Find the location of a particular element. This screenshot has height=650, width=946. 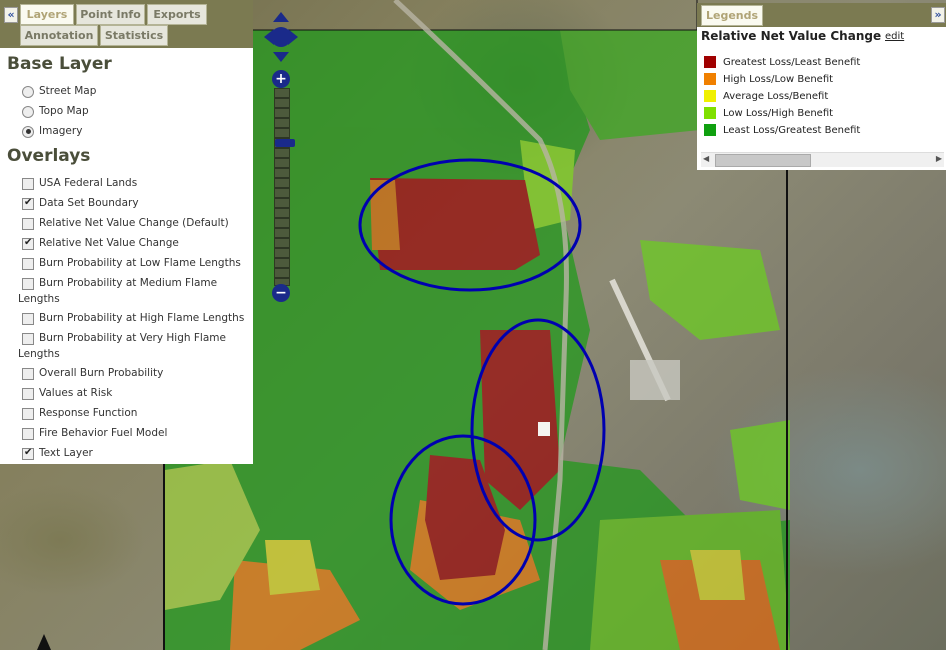

overlay-label: Response Function is located at coordinates (88, 413).